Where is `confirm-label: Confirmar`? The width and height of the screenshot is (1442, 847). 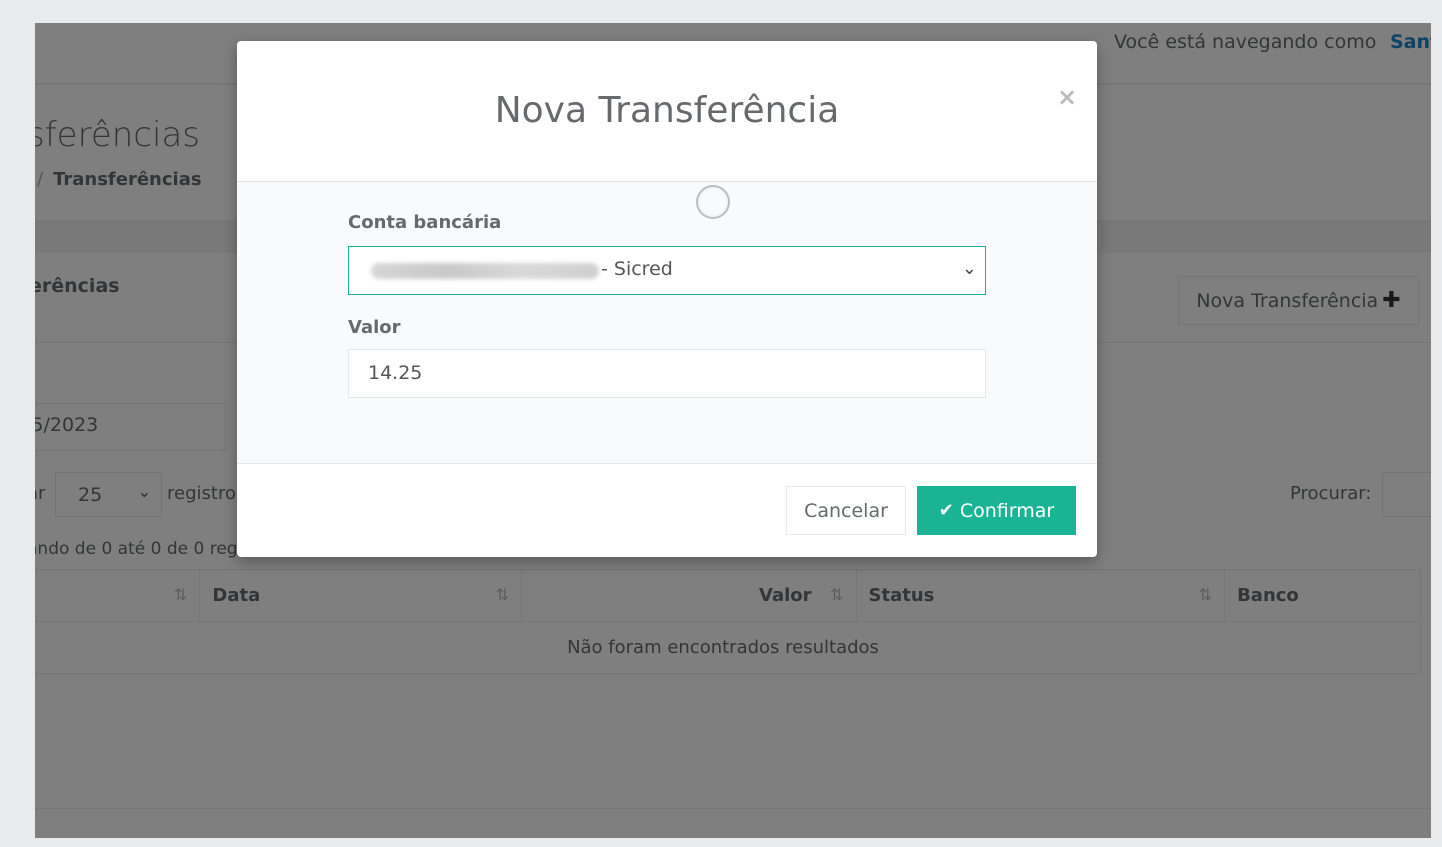
confirm-label: Confirmar is located at coordinates (1007, 510).